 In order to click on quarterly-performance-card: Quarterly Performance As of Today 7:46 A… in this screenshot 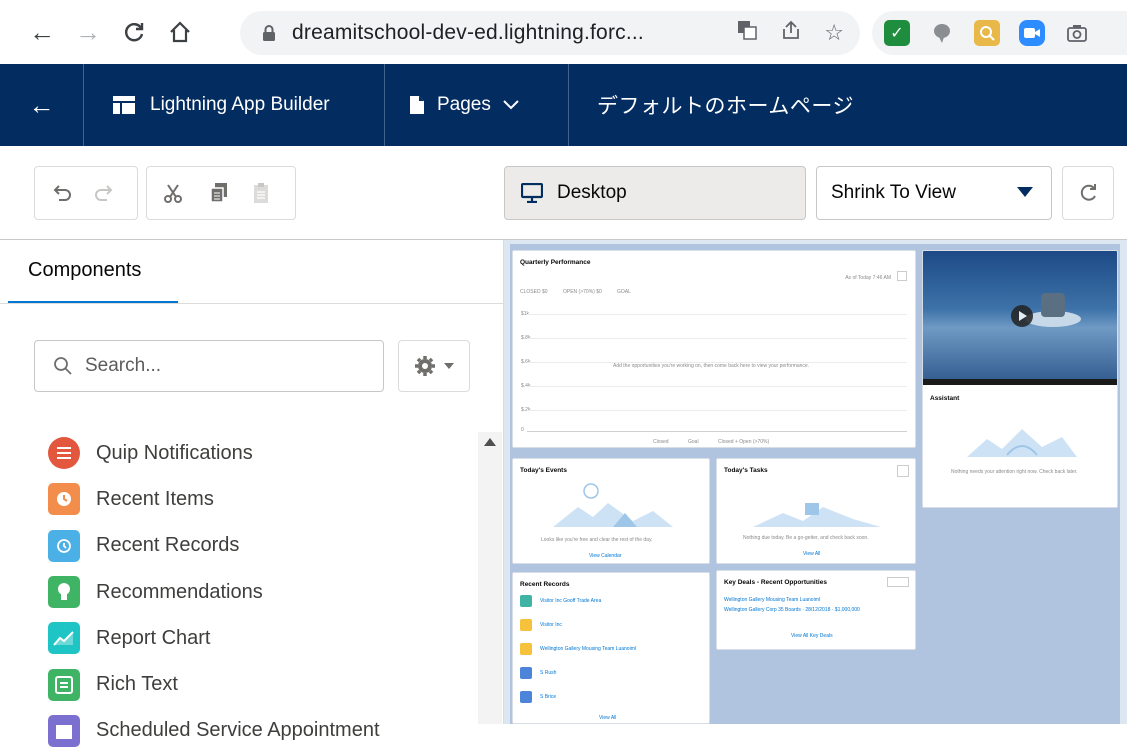, I will do `click(714, 349)`.